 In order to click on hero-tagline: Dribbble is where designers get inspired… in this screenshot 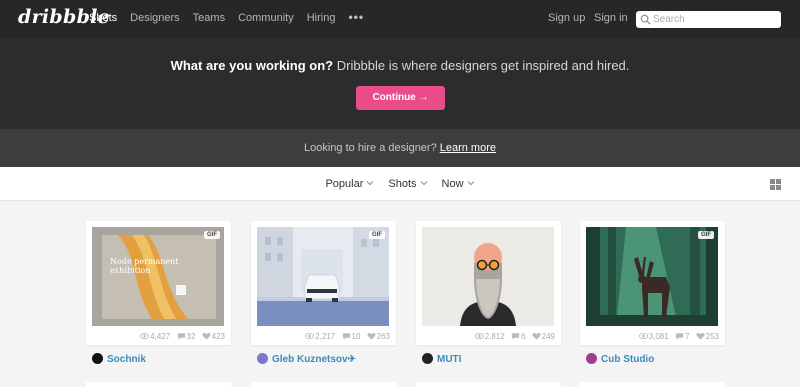, I will do `click(481, 65)`.